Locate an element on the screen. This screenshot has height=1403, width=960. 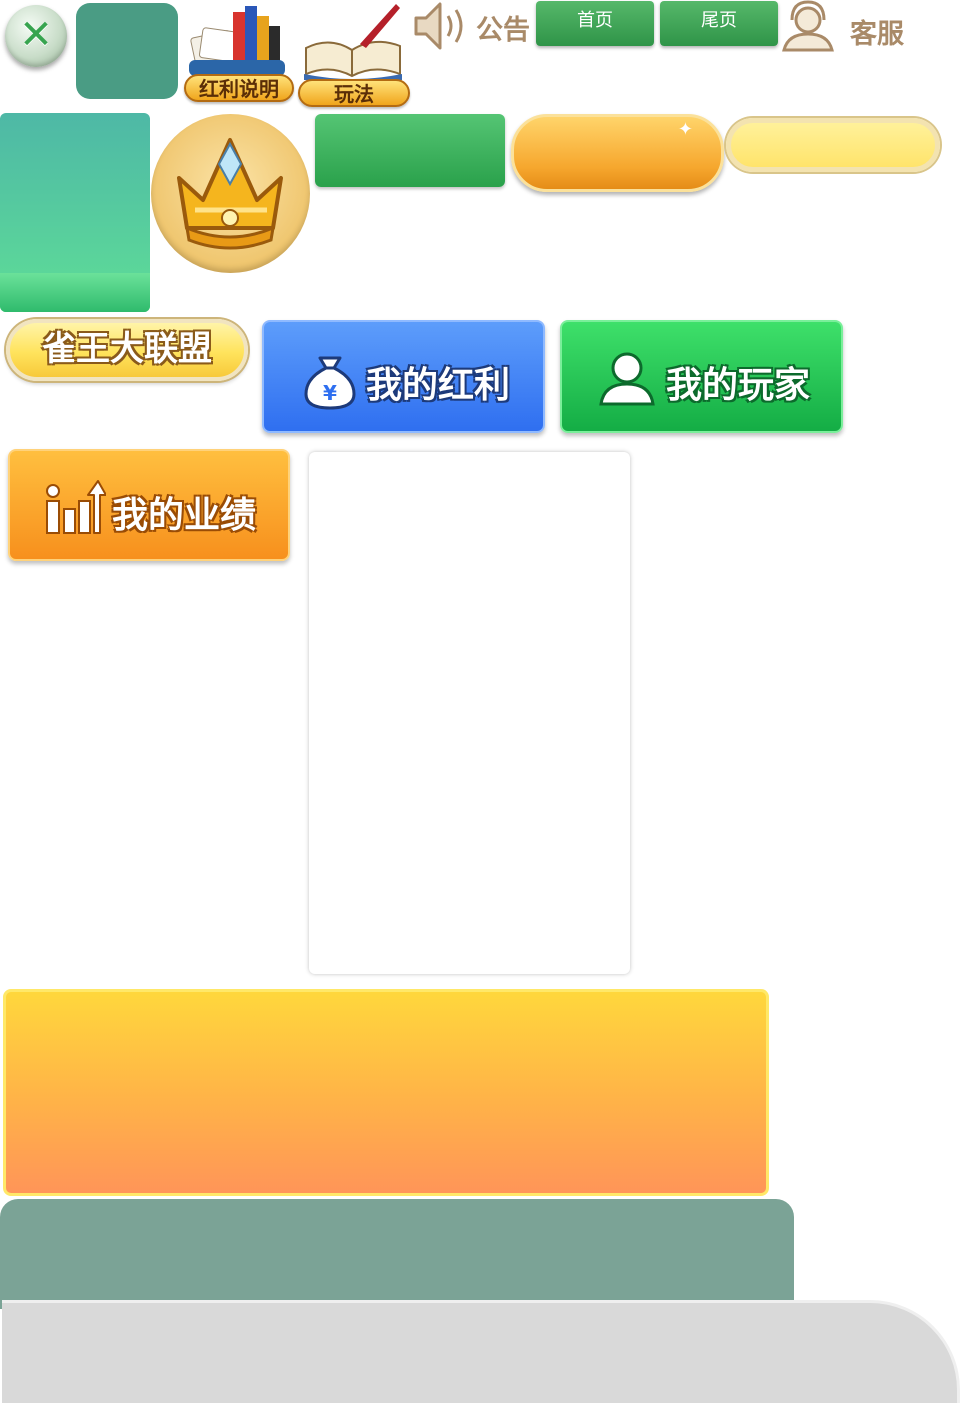
cards-chips-icon is located at coordinates (237, 40).